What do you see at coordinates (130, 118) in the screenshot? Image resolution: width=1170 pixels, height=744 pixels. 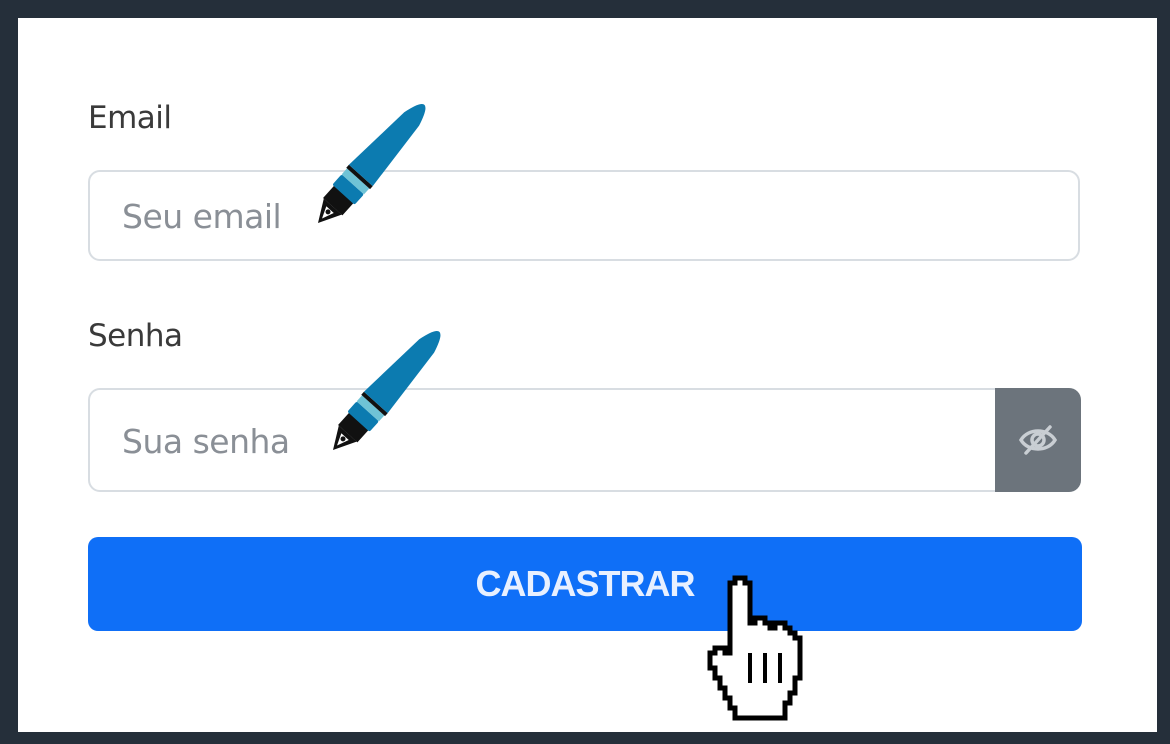 I see `email-label: Email` at bounding box center [130, 118].